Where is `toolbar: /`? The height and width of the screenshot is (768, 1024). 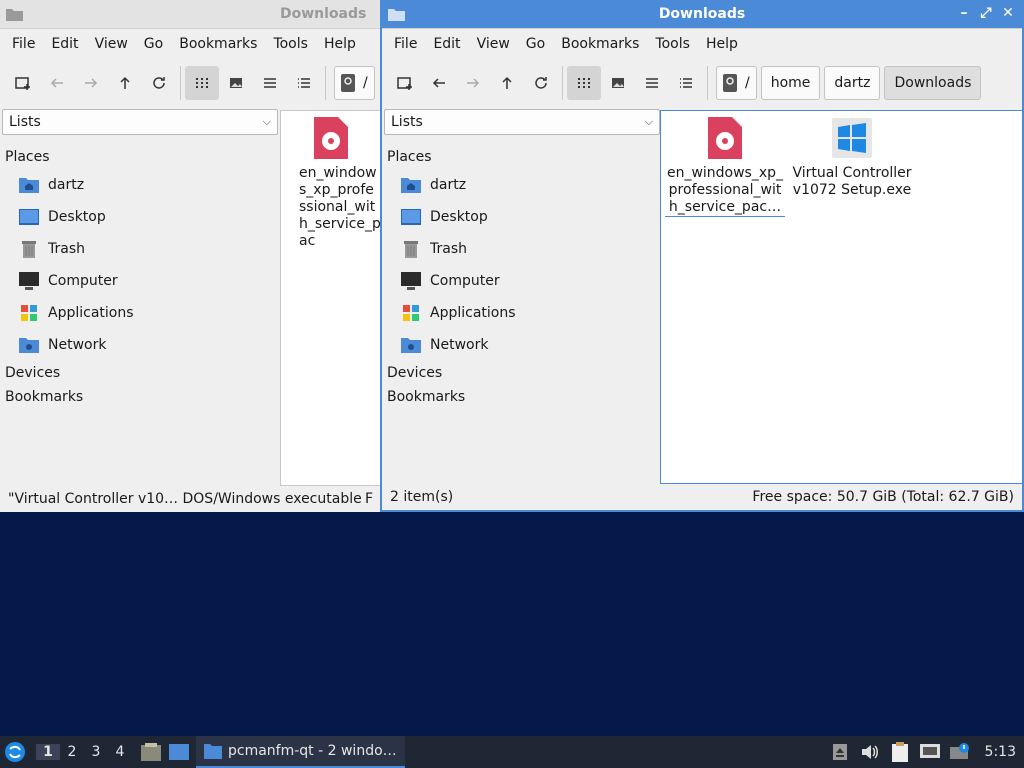
toolbar: / is located at coordinates (190, 83).